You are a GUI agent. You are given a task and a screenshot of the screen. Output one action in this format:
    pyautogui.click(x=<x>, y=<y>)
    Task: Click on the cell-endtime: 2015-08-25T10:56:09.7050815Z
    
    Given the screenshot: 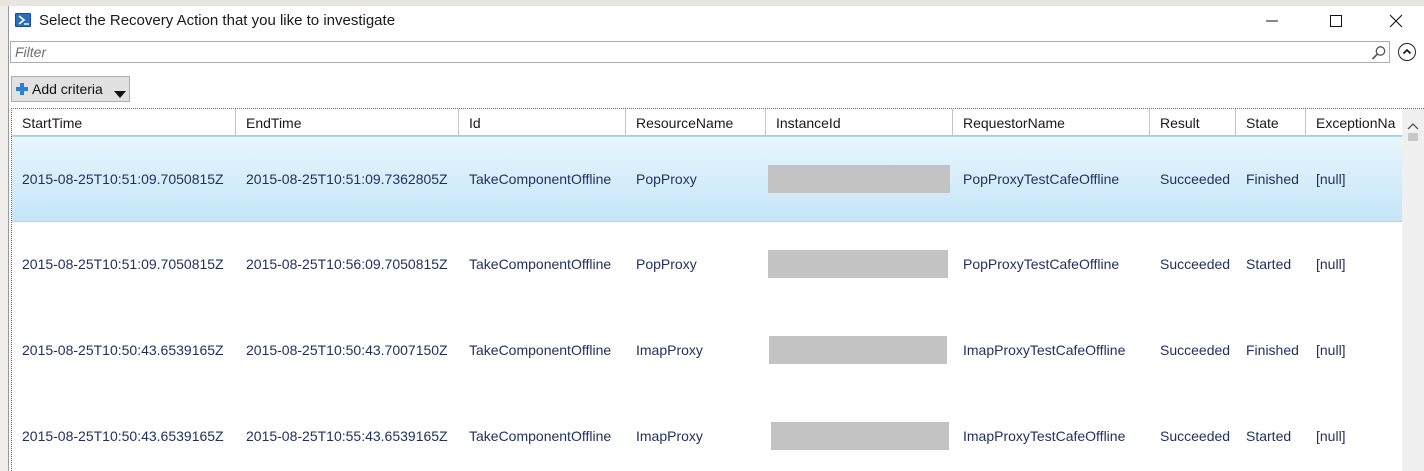 What is the action you would take?
    pyautogui.click(x=347, y=264)
    